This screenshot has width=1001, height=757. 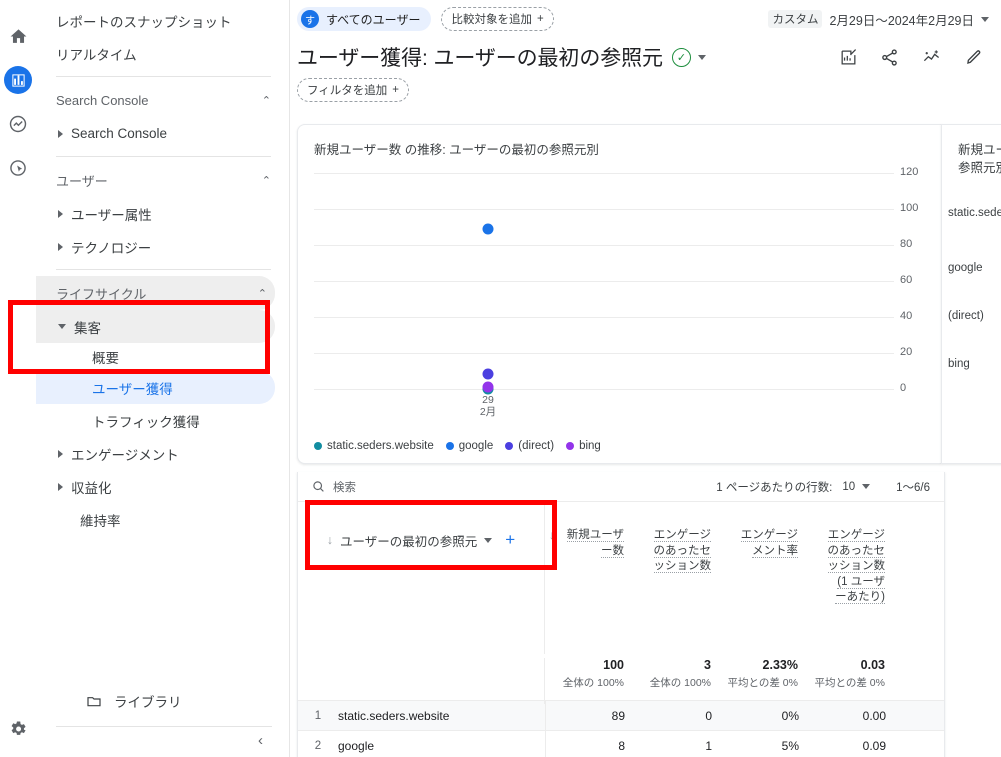 I want to click on title-dropdown-button, so click(x=701, y=57).